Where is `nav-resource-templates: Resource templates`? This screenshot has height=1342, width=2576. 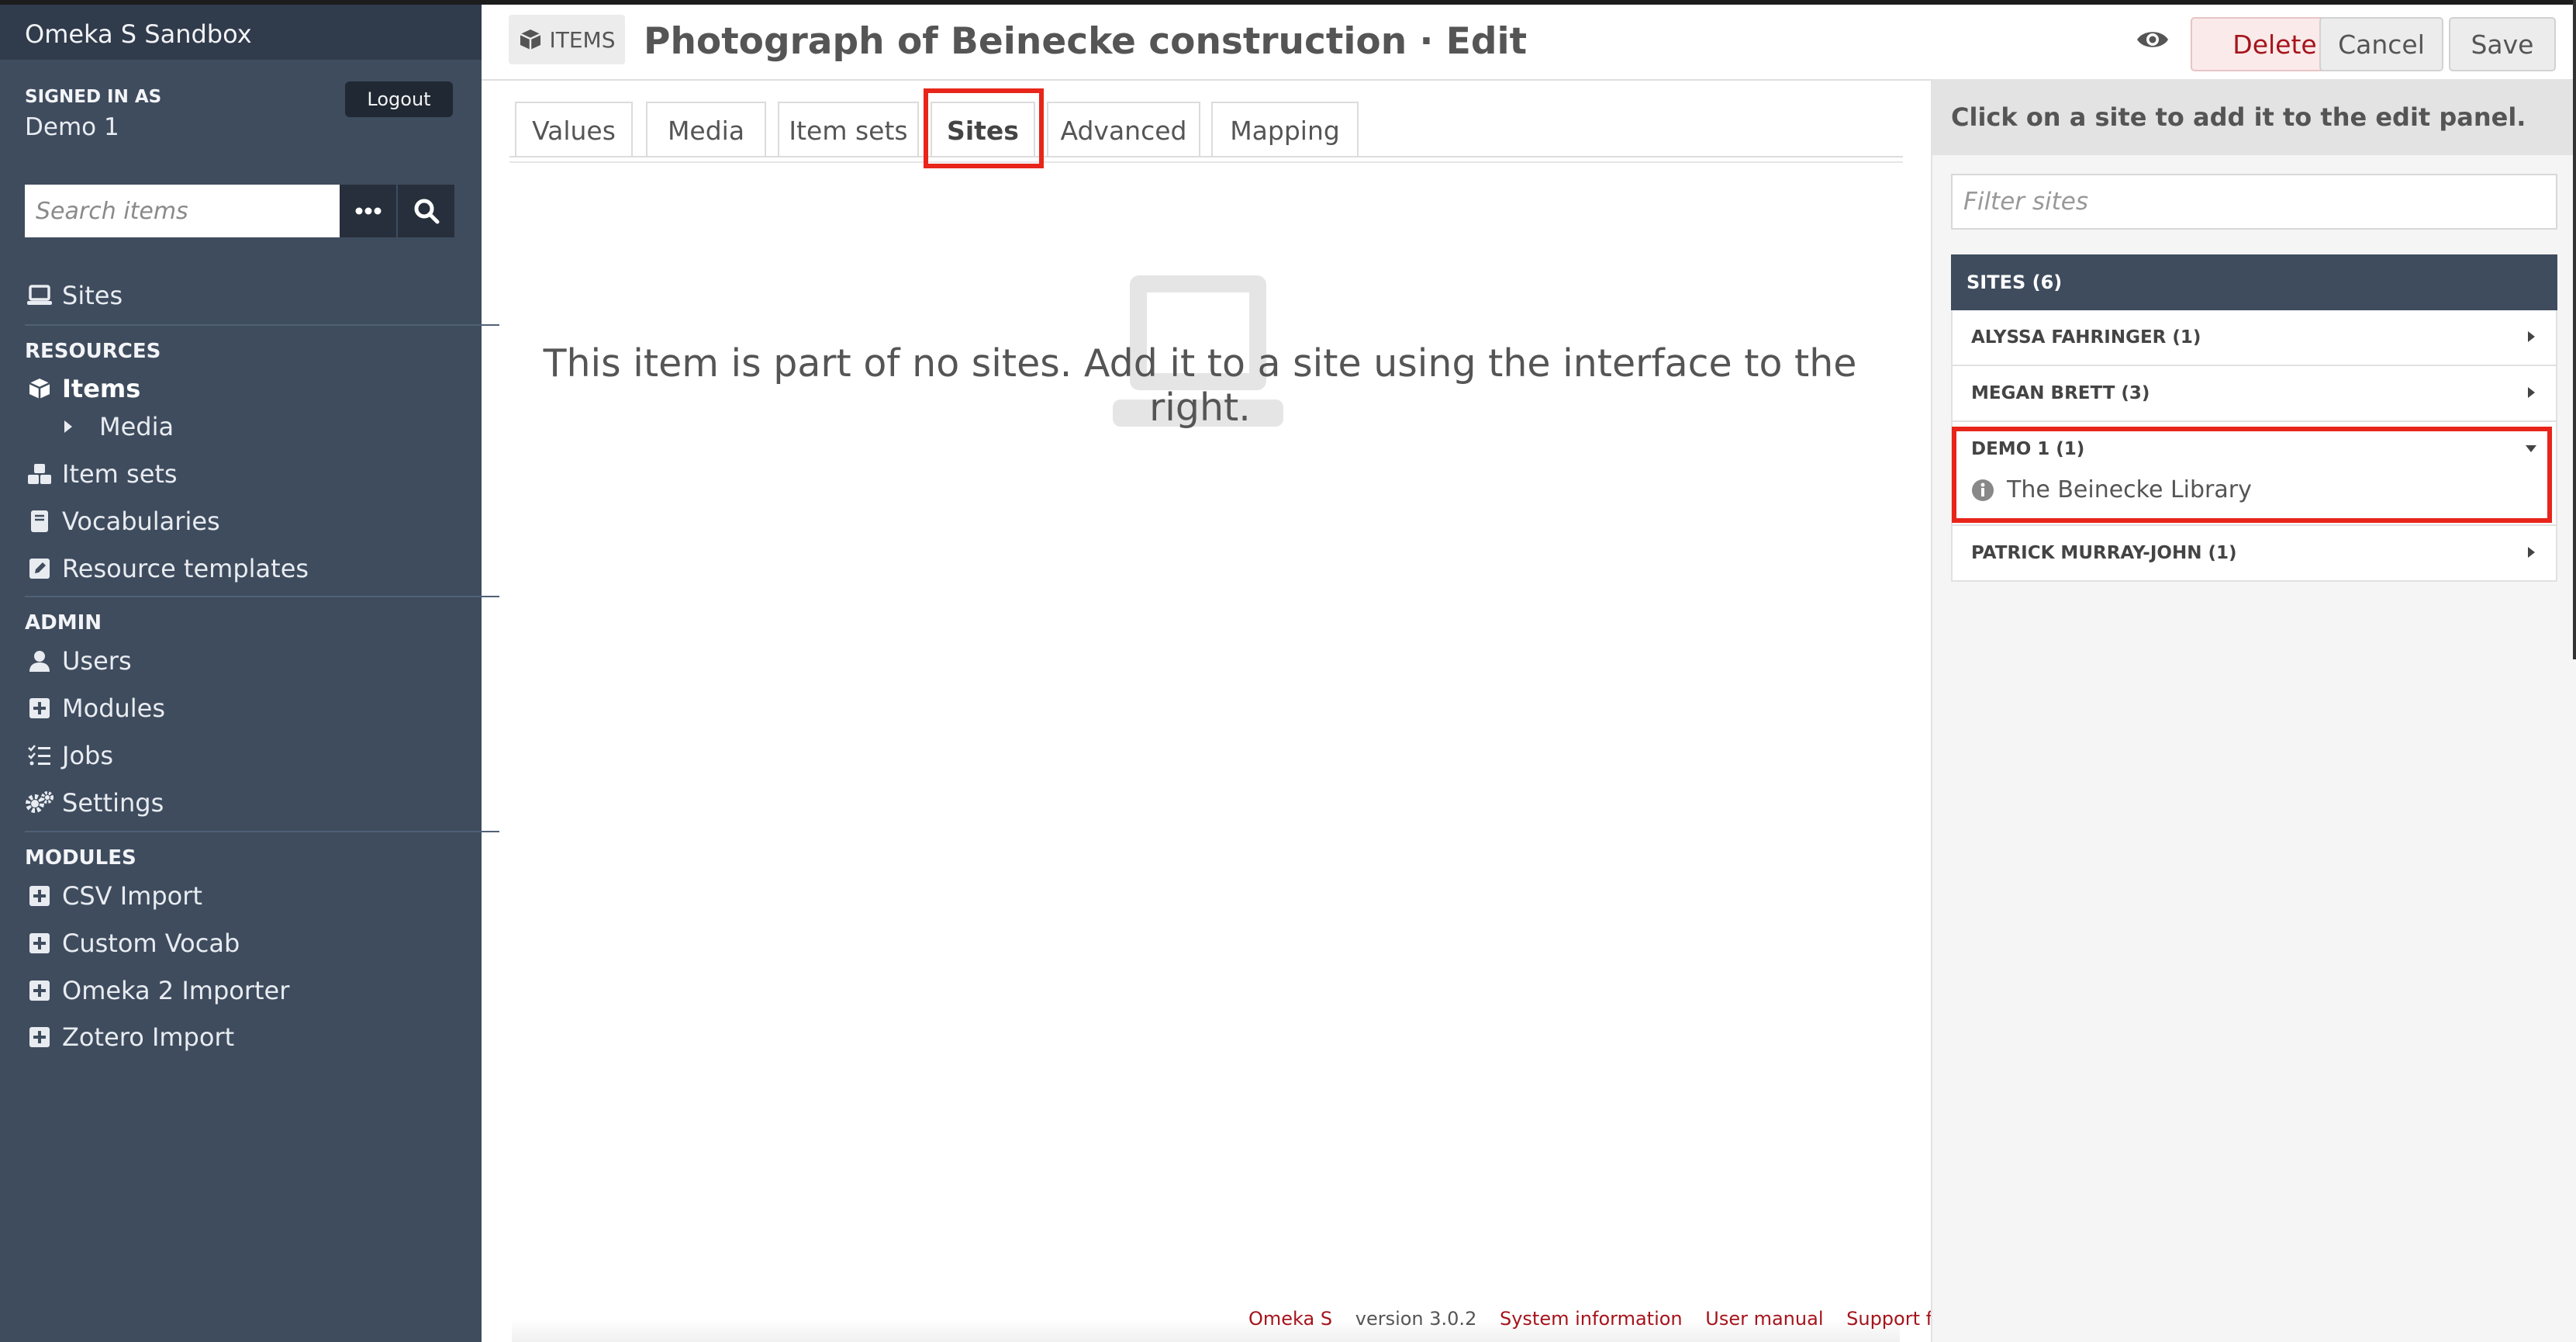
nav-resource-templates: Resource templates is located at coordinates (167, 568).